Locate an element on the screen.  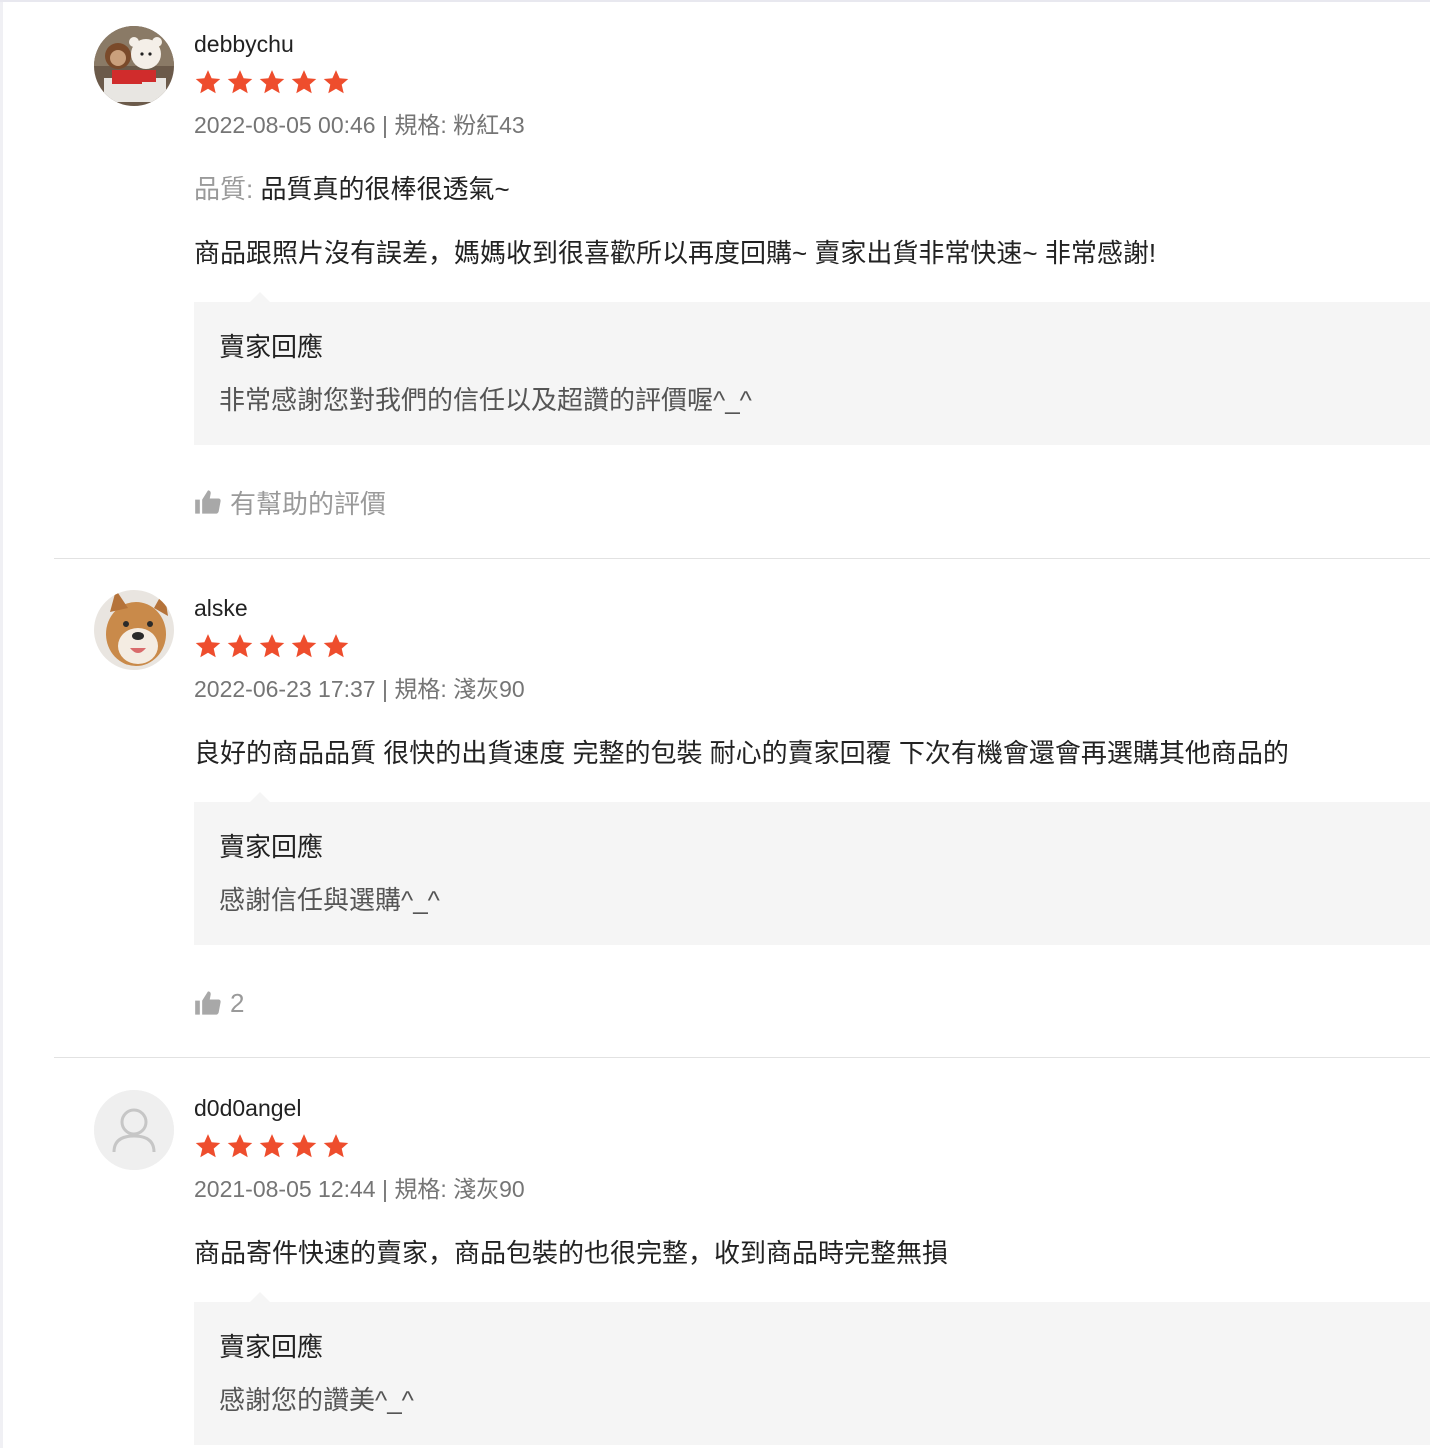
reply-text: 感謝您的讚美^_^ is located at coordinates (316, 1400).